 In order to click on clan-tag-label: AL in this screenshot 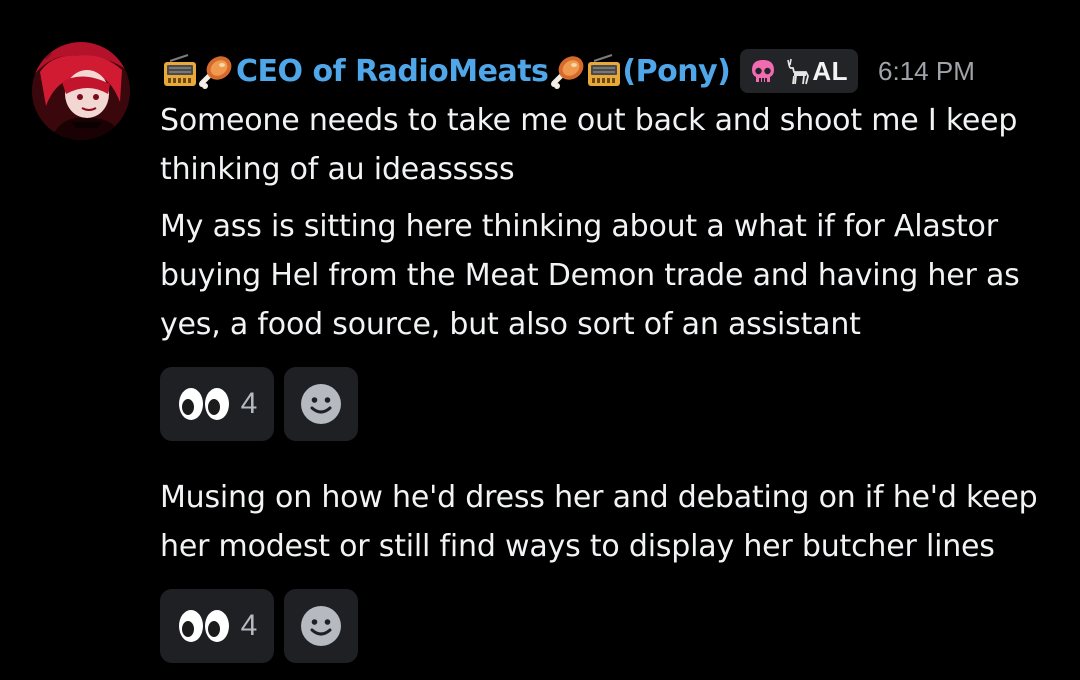, I will do `click(830, 70)`.